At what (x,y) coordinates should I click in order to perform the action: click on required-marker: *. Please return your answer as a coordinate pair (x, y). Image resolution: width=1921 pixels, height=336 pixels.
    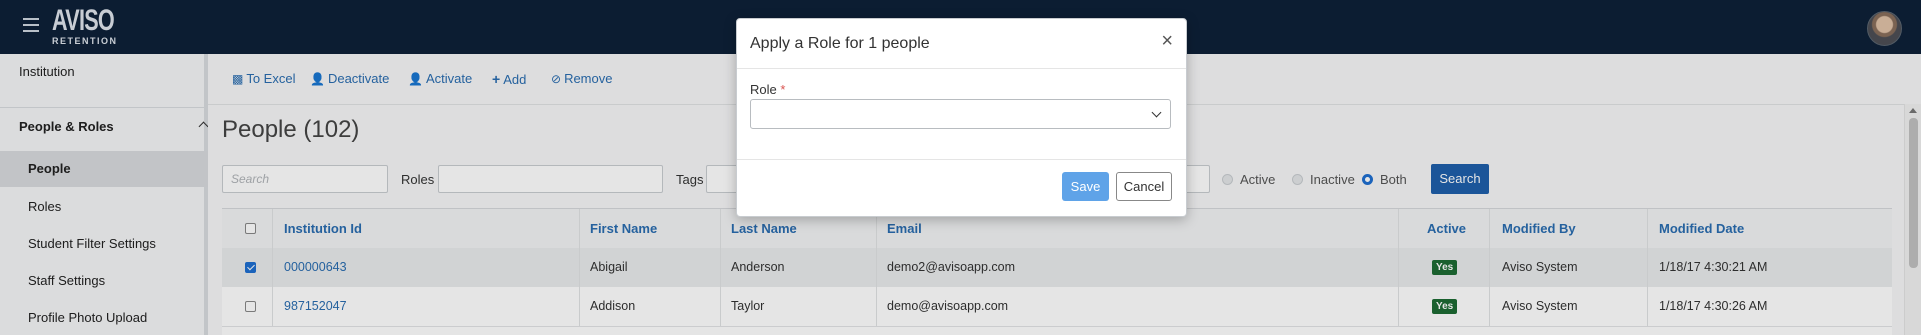
    Looking at the image, I should click on (783, 89).